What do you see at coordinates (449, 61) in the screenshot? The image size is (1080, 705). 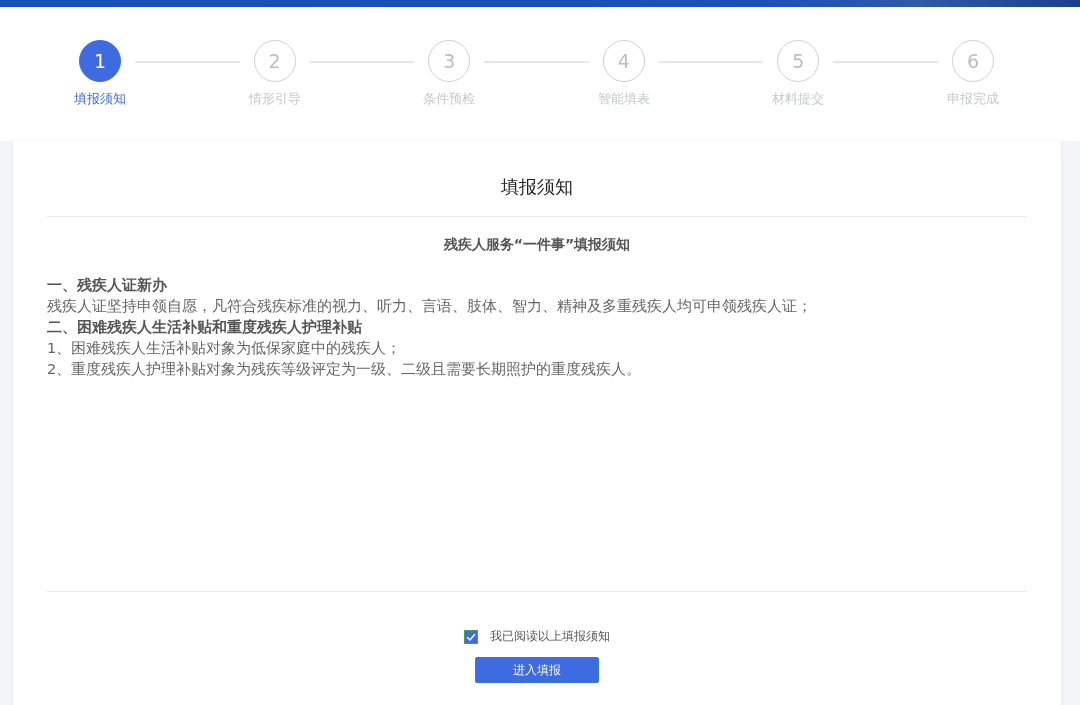 I see `step-number: 3` at bounding box center [449, 61].